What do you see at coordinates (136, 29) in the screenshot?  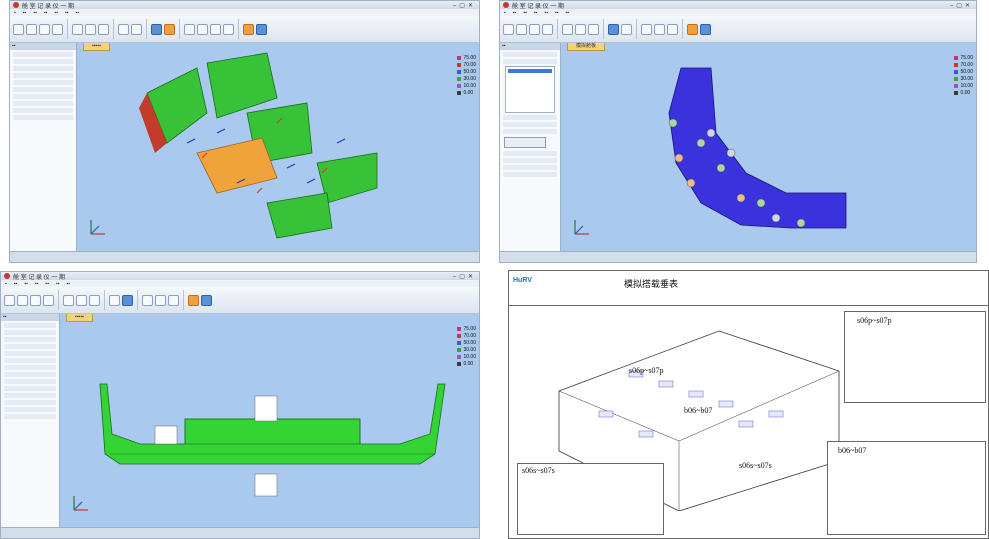 I see `section-tool-icon` at bounding box center [136, 29].